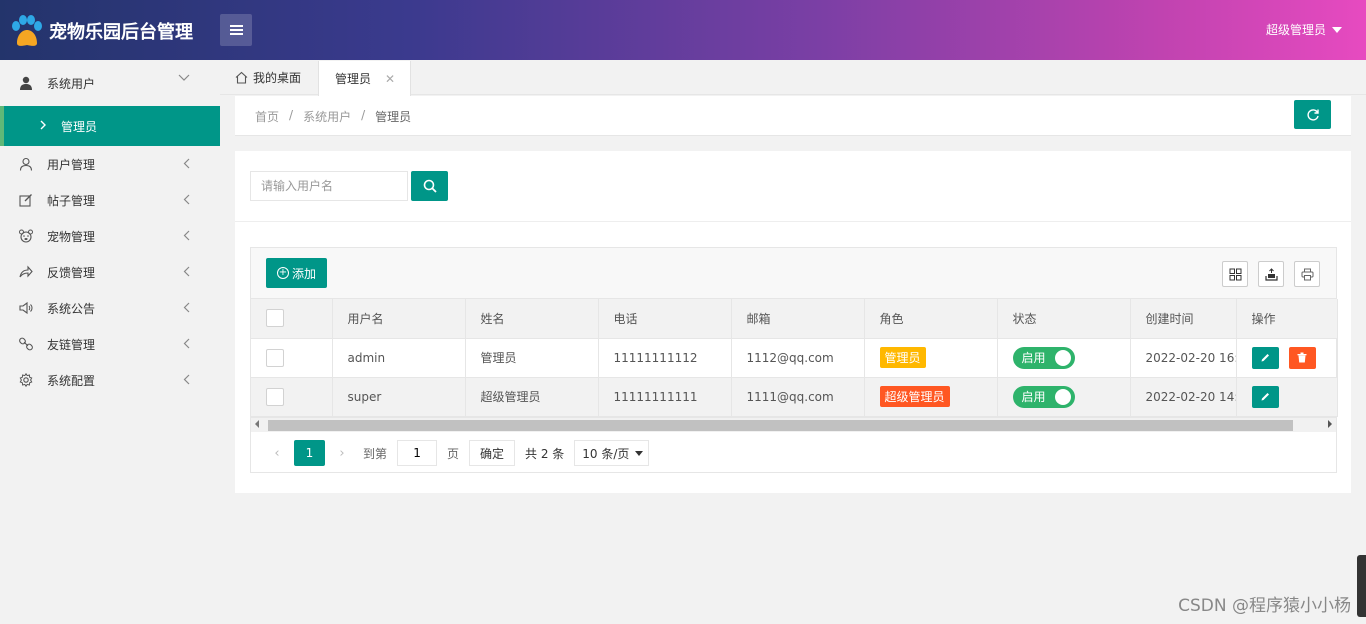 The height and width of the screenshot is (624, 1366). What do you see at coordinates (303, 273) in the screenshot?
I see `add-button-label: 添加` at bounding box center [303, 273].